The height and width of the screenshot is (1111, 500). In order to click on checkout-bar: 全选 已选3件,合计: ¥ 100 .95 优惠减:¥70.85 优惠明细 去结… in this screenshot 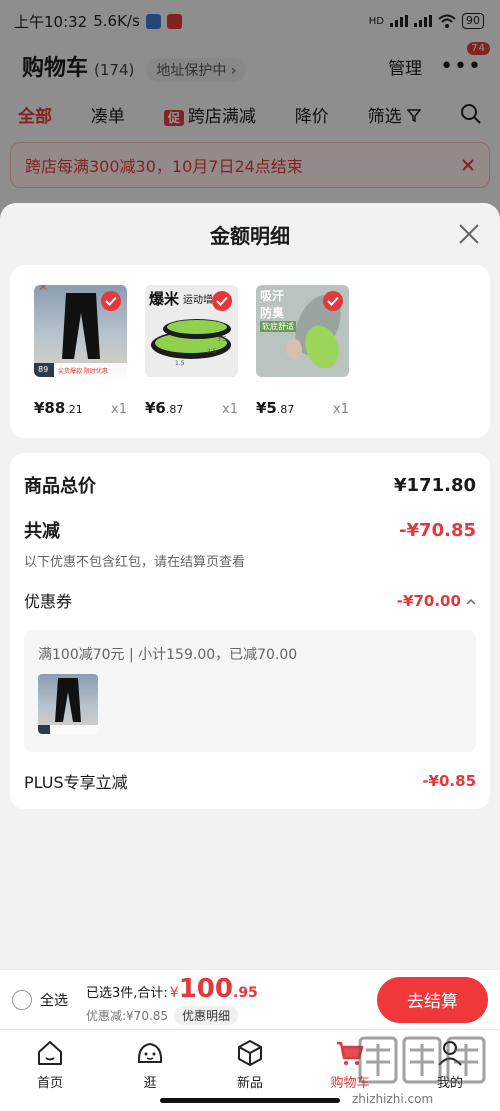, I will do `click(250, 999)`.